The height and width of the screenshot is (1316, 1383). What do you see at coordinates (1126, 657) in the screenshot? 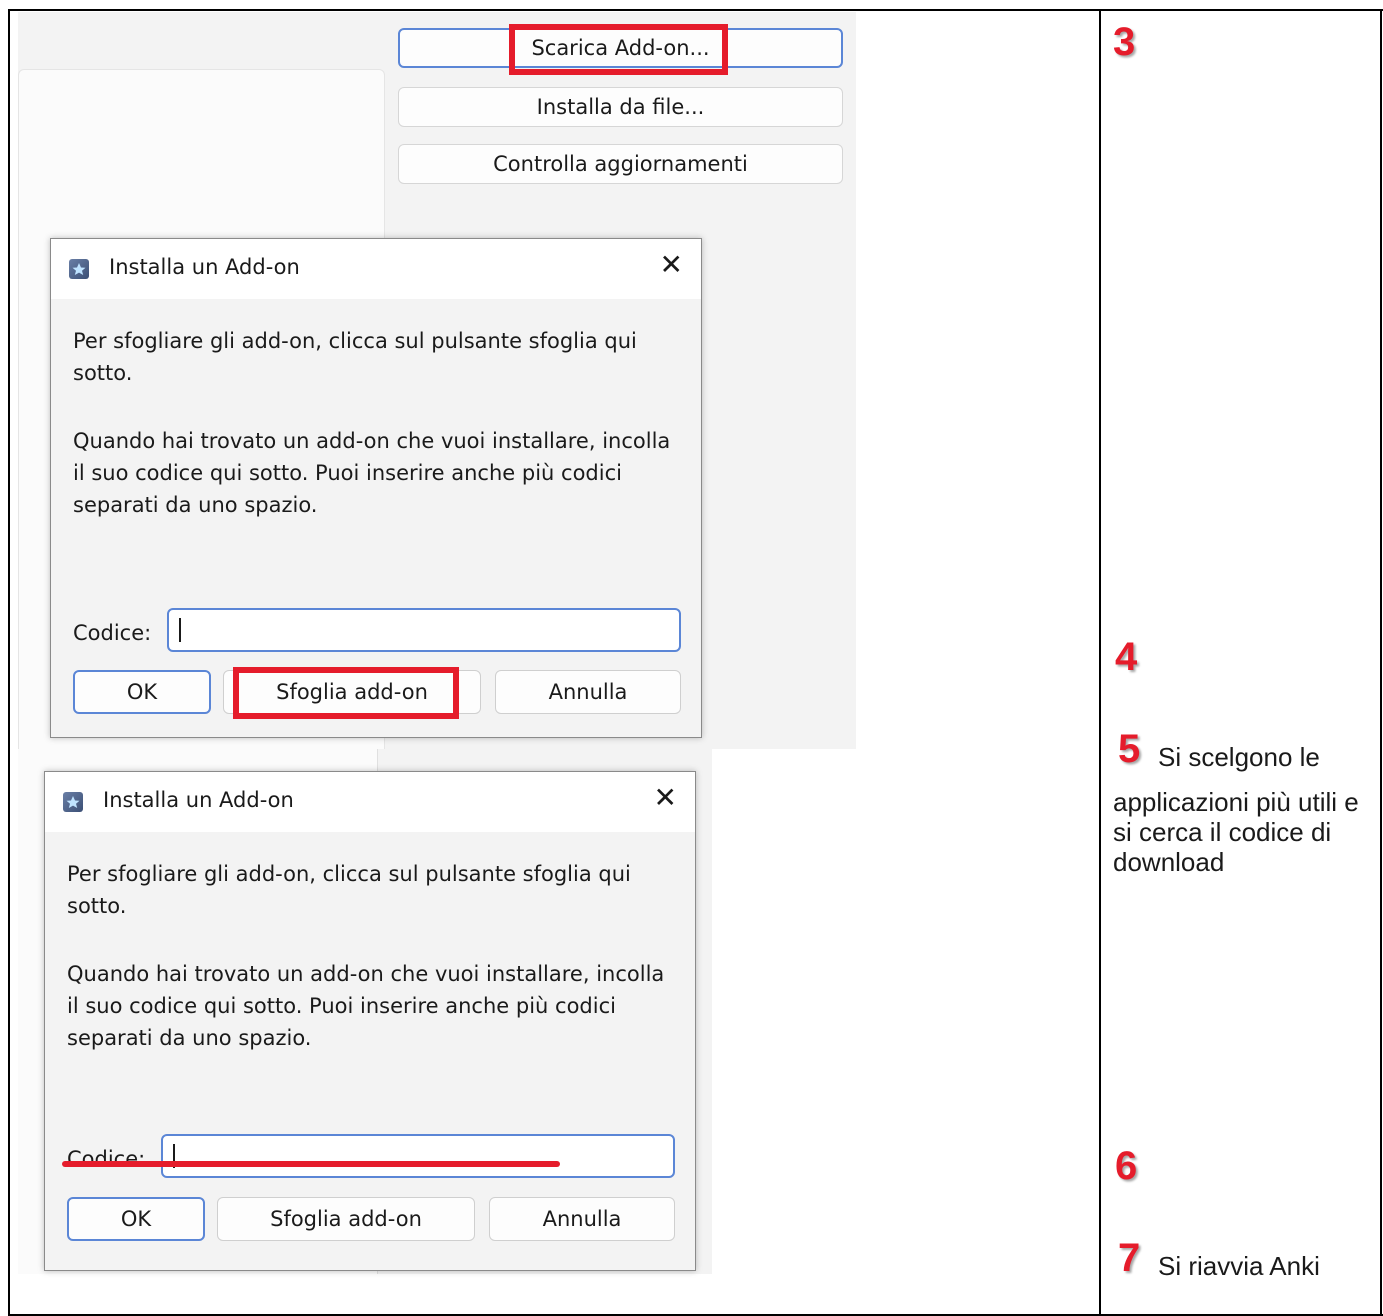
I see `step-number-4: 4` at bounding box center [1126, 657].